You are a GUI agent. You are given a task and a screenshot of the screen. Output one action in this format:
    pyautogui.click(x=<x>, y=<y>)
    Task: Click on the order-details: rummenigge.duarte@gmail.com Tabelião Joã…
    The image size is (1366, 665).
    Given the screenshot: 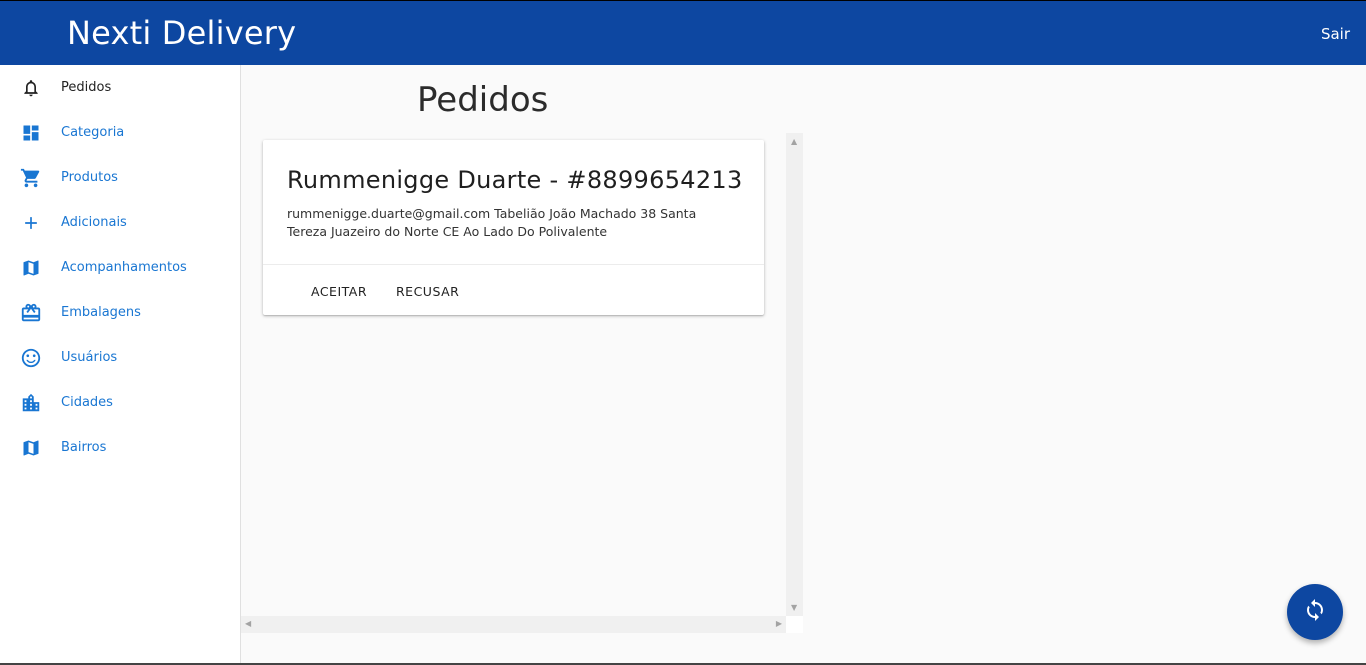 What is the action you would take?
    pyautogui.click(x=492, y=222)
    